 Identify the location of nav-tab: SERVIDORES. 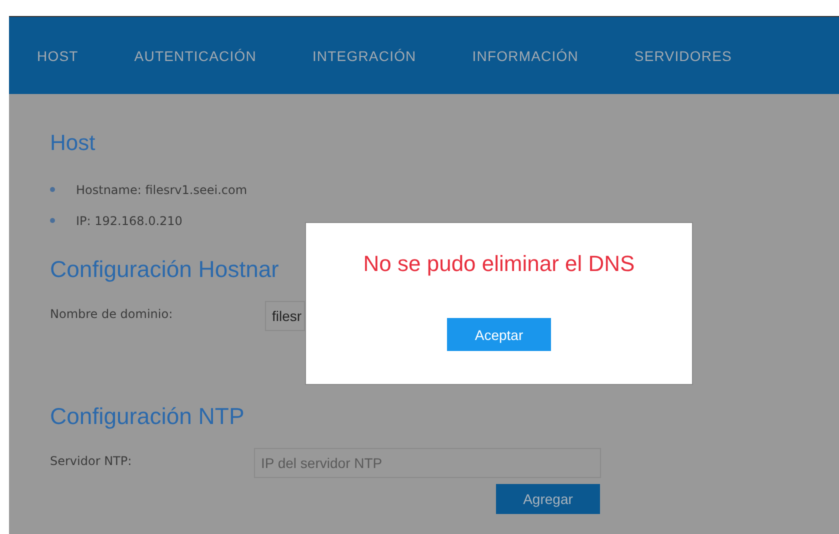
(683, 56).